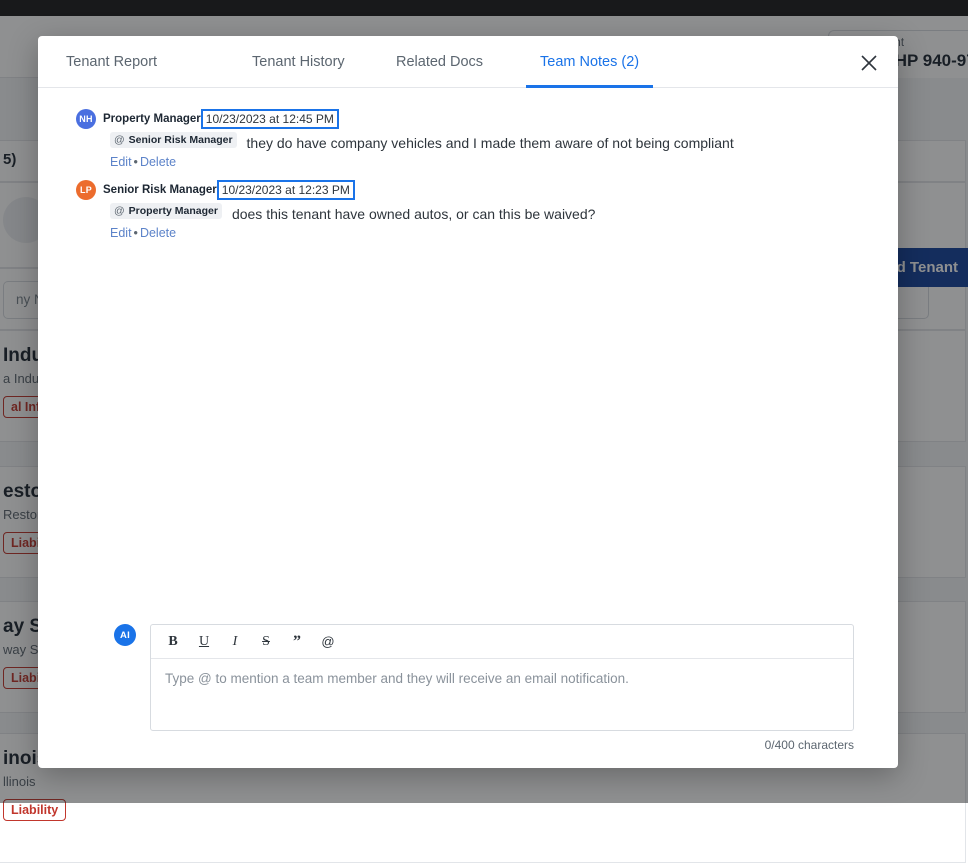 This screenshot has height=863, width=968. What do you see at coordinates (86, 119) in the screenshot?
I see `avatar: NH` at bounding box center [86, 119].